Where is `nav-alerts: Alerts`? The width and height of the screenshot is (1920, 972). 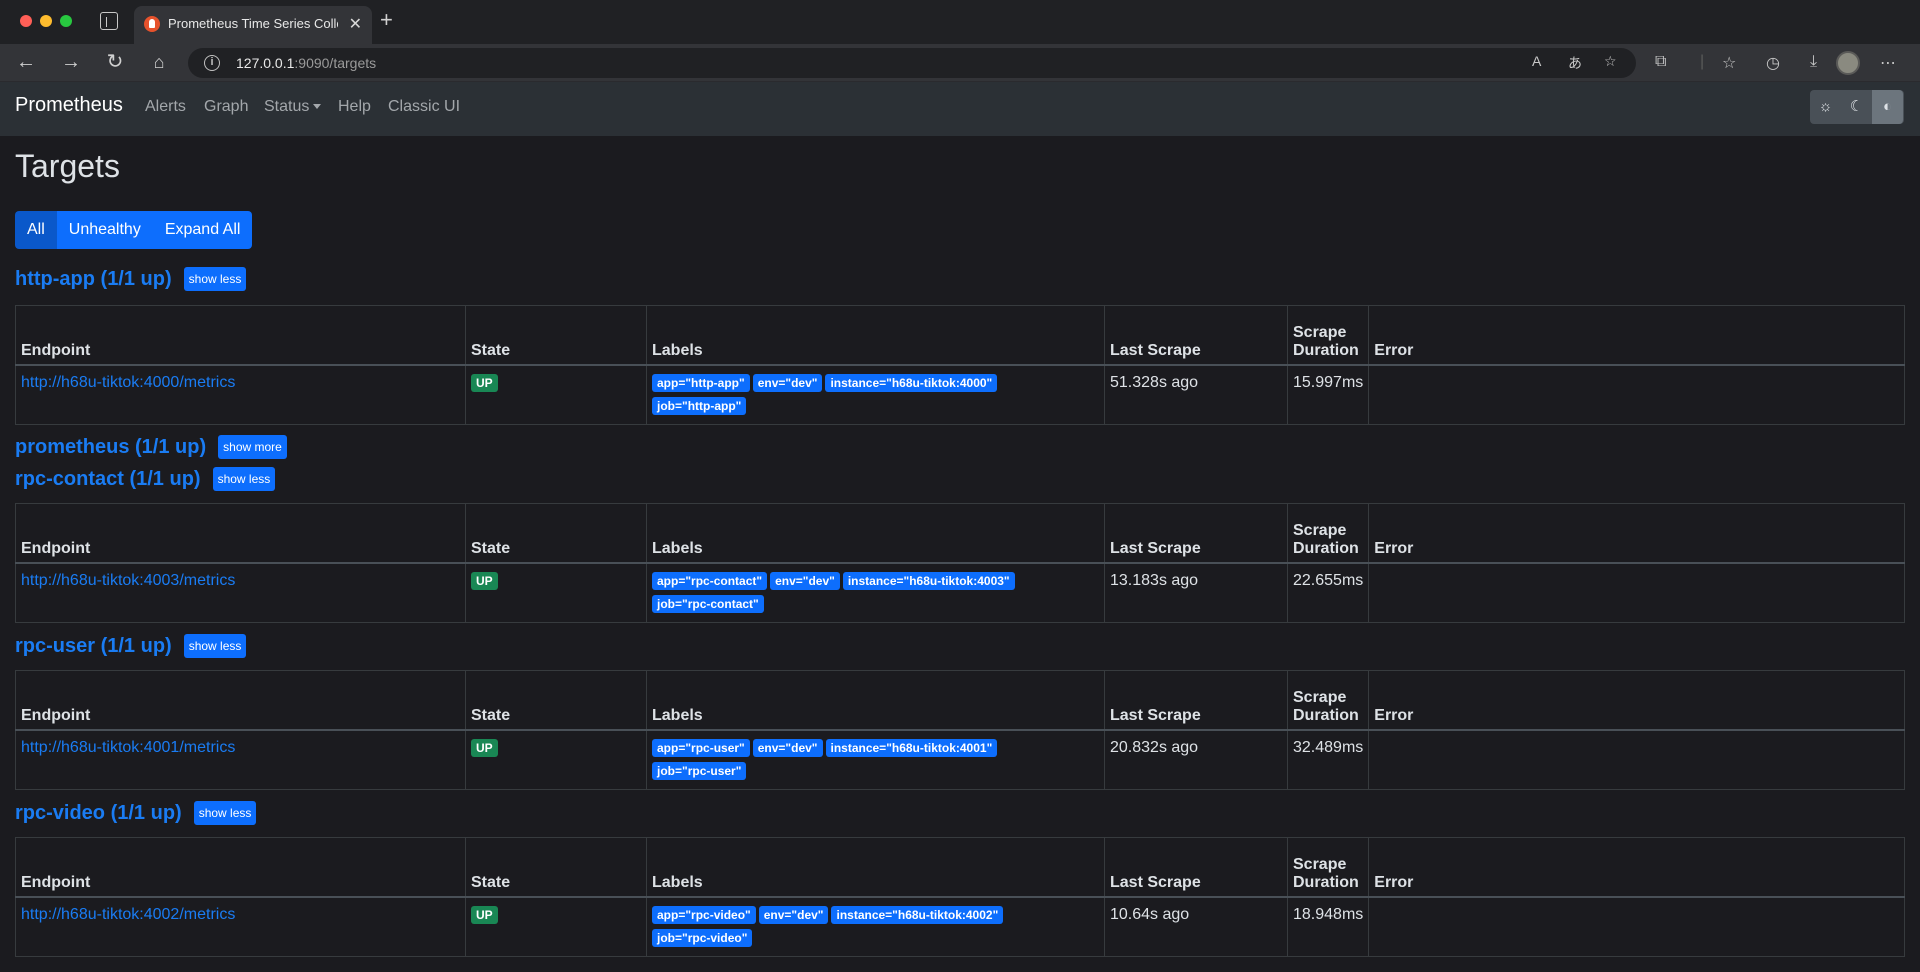
nav-alerts: Alerts is located at coordinates (165, 107).